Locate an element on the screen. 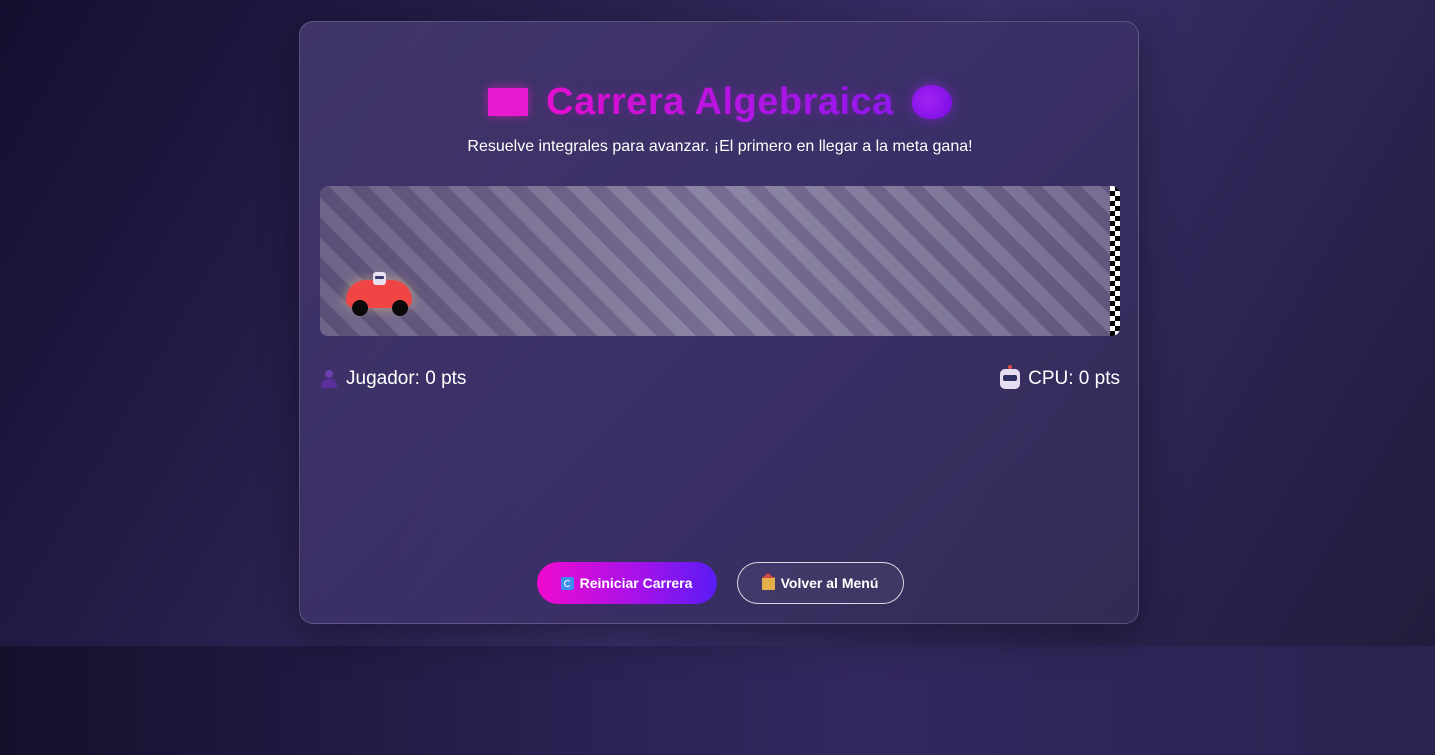 This screenshot has width=1435, height=755. robot-icon is located at coordinates (1010, 377).